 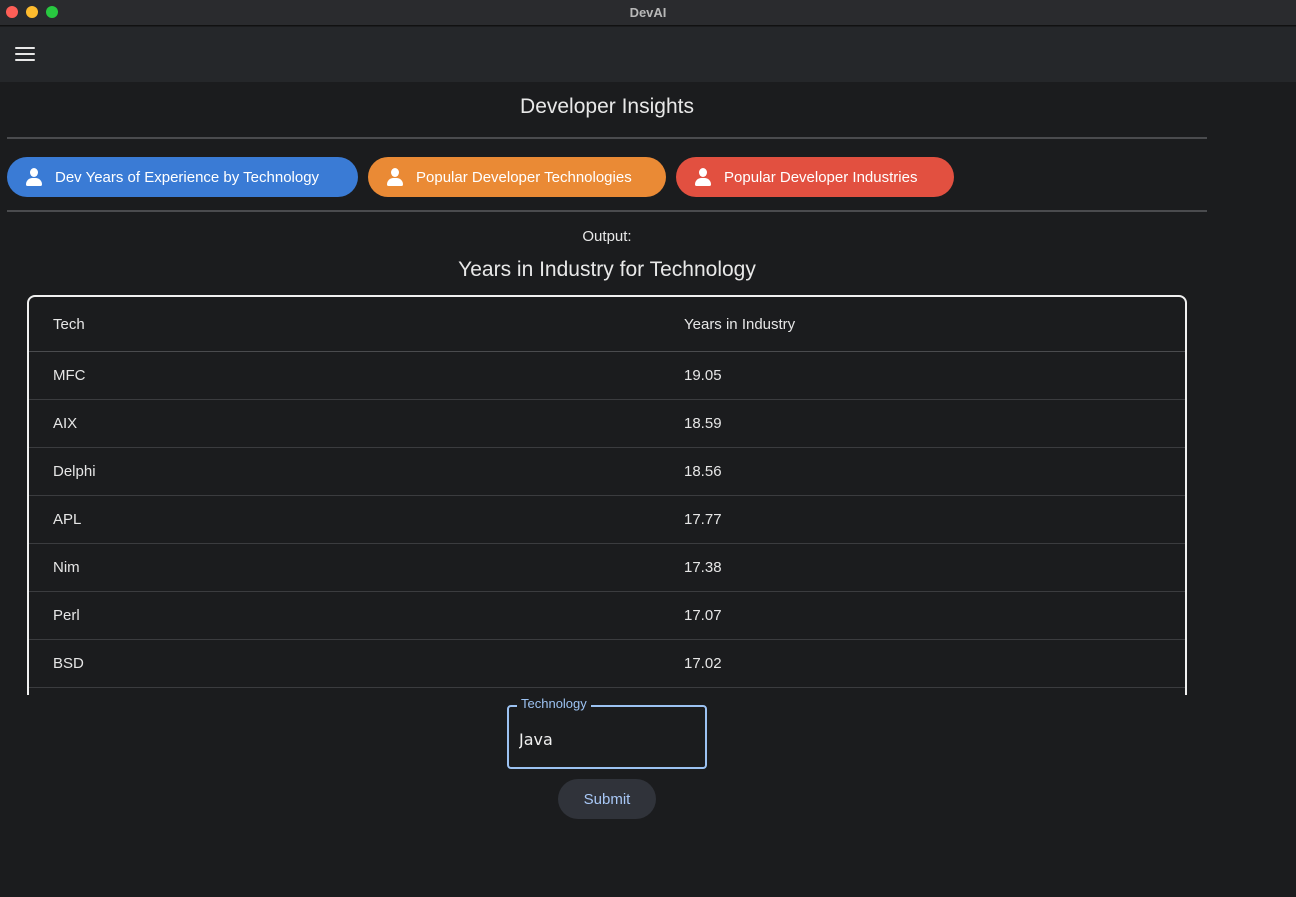 I want to click on years-cell: 17.02, so click(x=703, y=663).